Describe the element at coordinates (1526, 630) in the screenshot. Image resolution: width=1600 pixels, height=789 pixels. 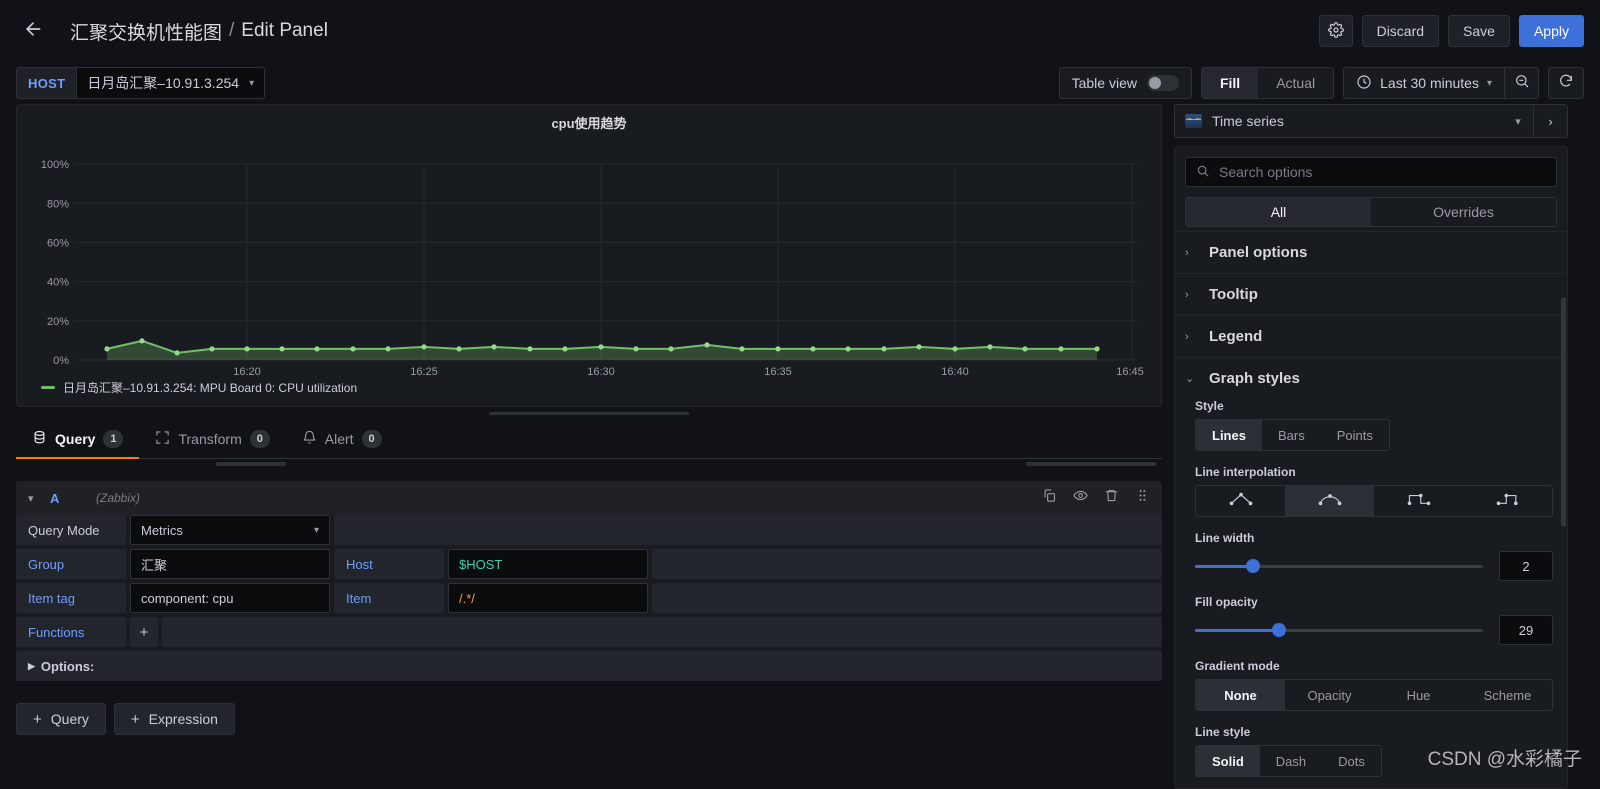
I see `fill-opacity-value: 29` at that location.